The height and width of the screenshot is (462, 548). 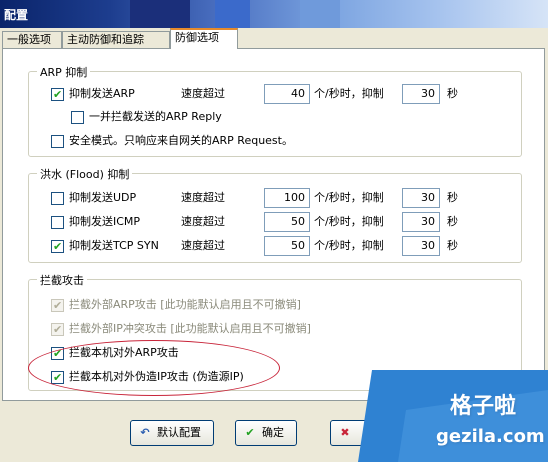 I want to click on checkbox-label: 抑制发送ARP, so click(x=102, y=93).